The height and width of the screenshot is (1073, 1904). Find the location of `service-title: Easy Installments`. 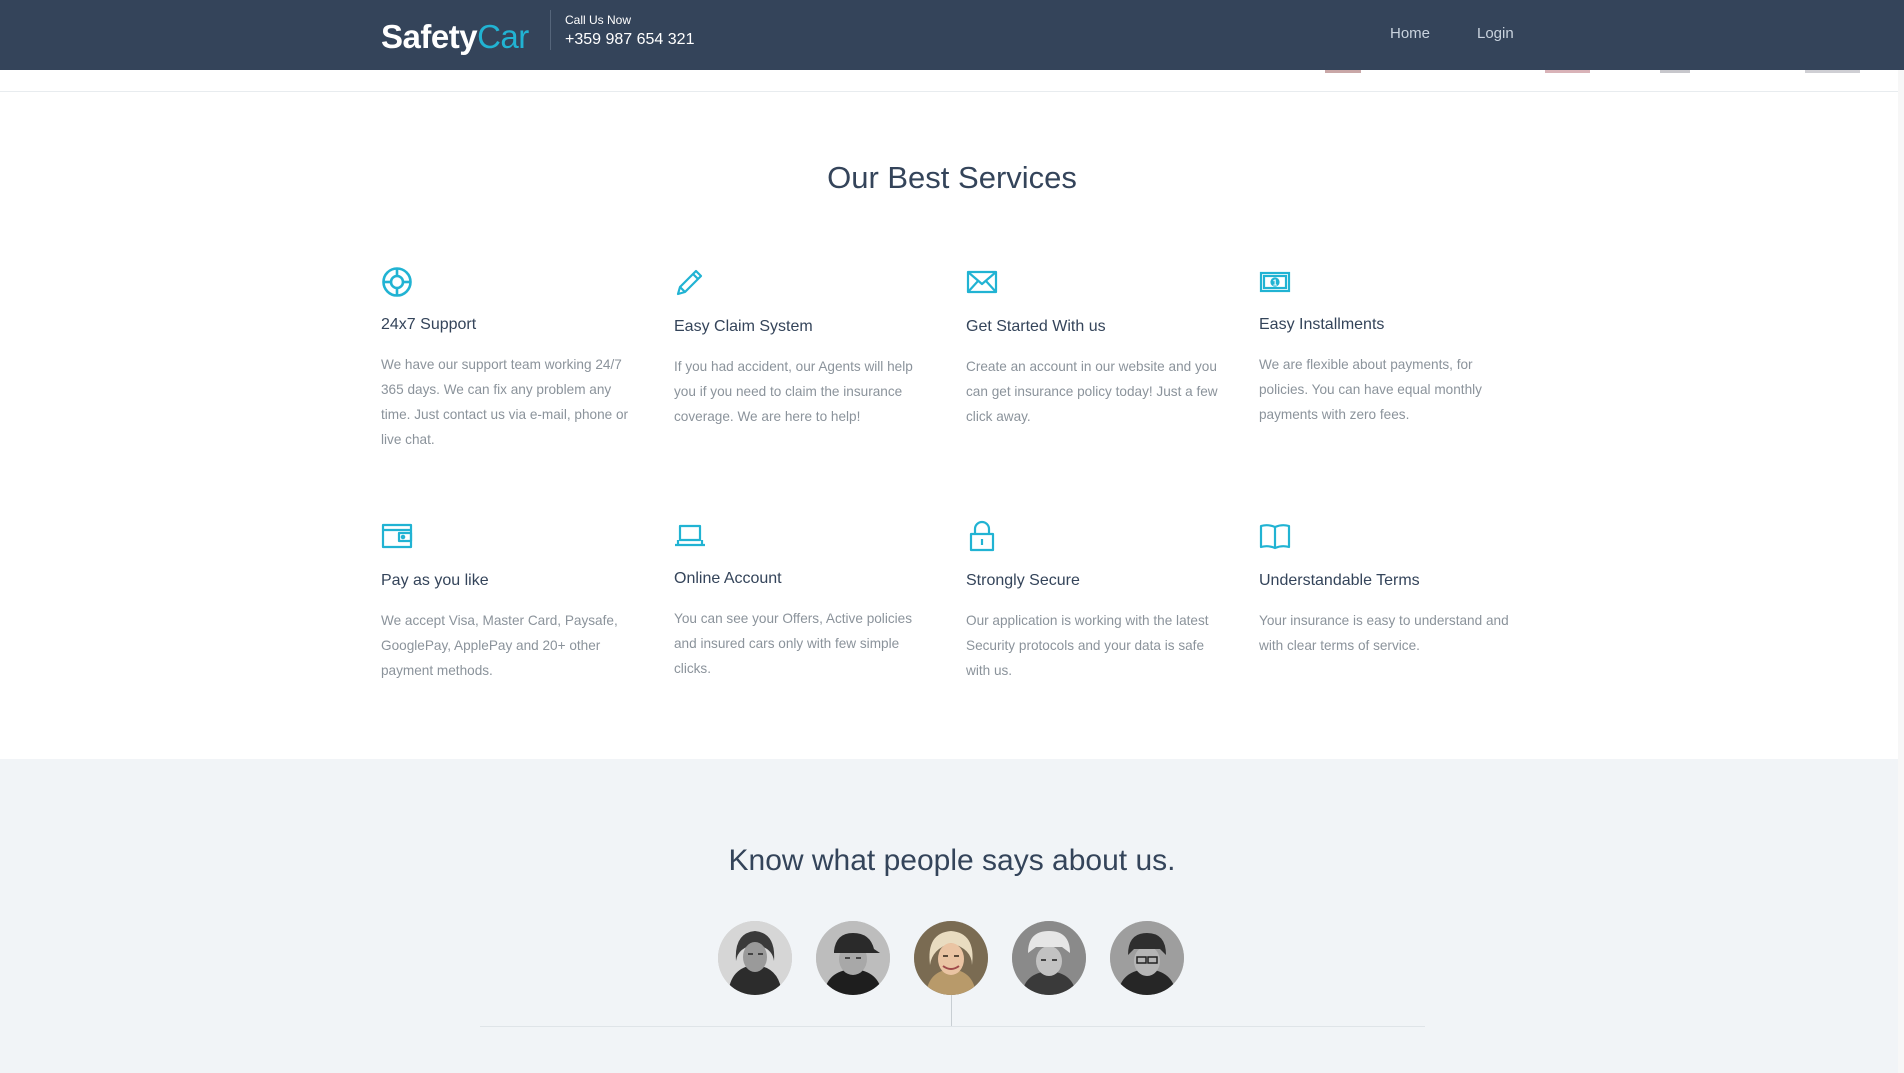

service-title: Easy Installments is located at coordinates (1322, 324).